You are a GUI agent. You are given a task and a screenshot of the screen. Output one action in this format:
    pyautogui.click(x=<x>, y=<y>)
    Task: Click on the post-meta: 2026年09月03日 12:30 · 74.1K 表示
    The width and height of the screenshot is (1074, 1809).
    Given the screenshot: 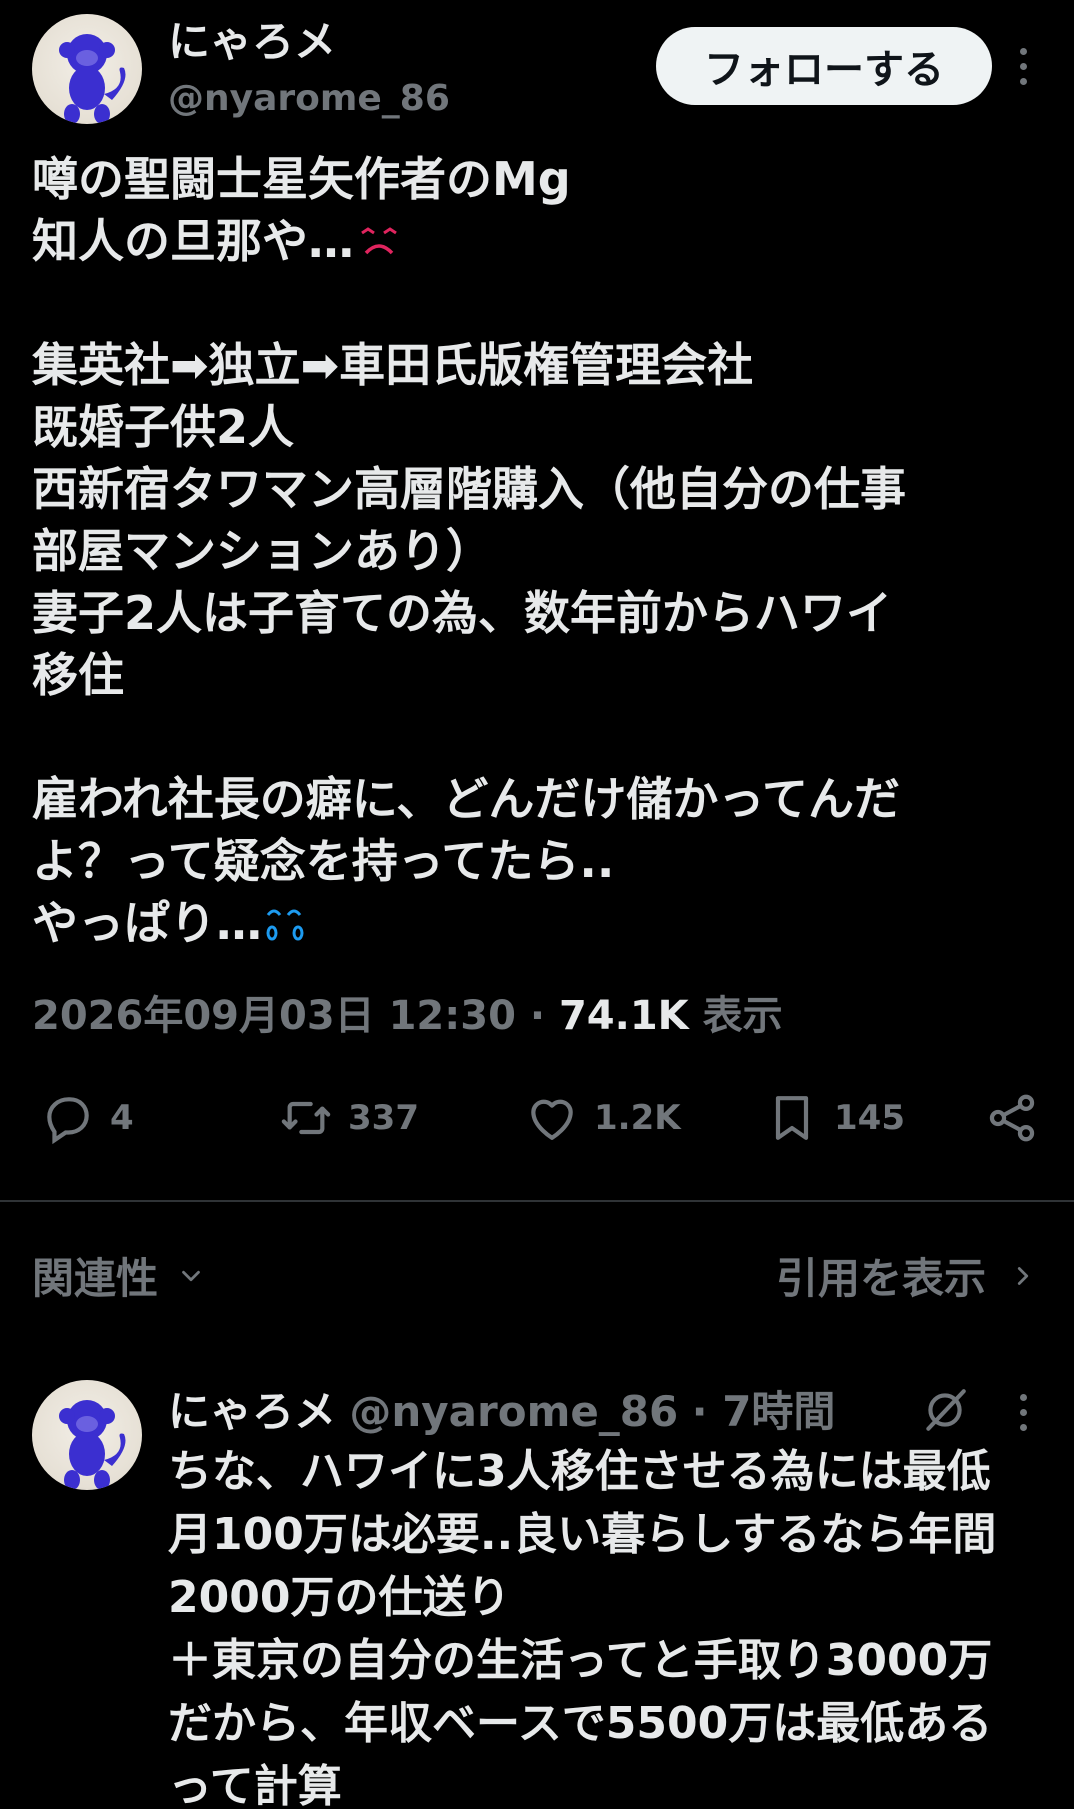 What is the action you would take?
    pyautogui.click(x=407, y=1012)
    